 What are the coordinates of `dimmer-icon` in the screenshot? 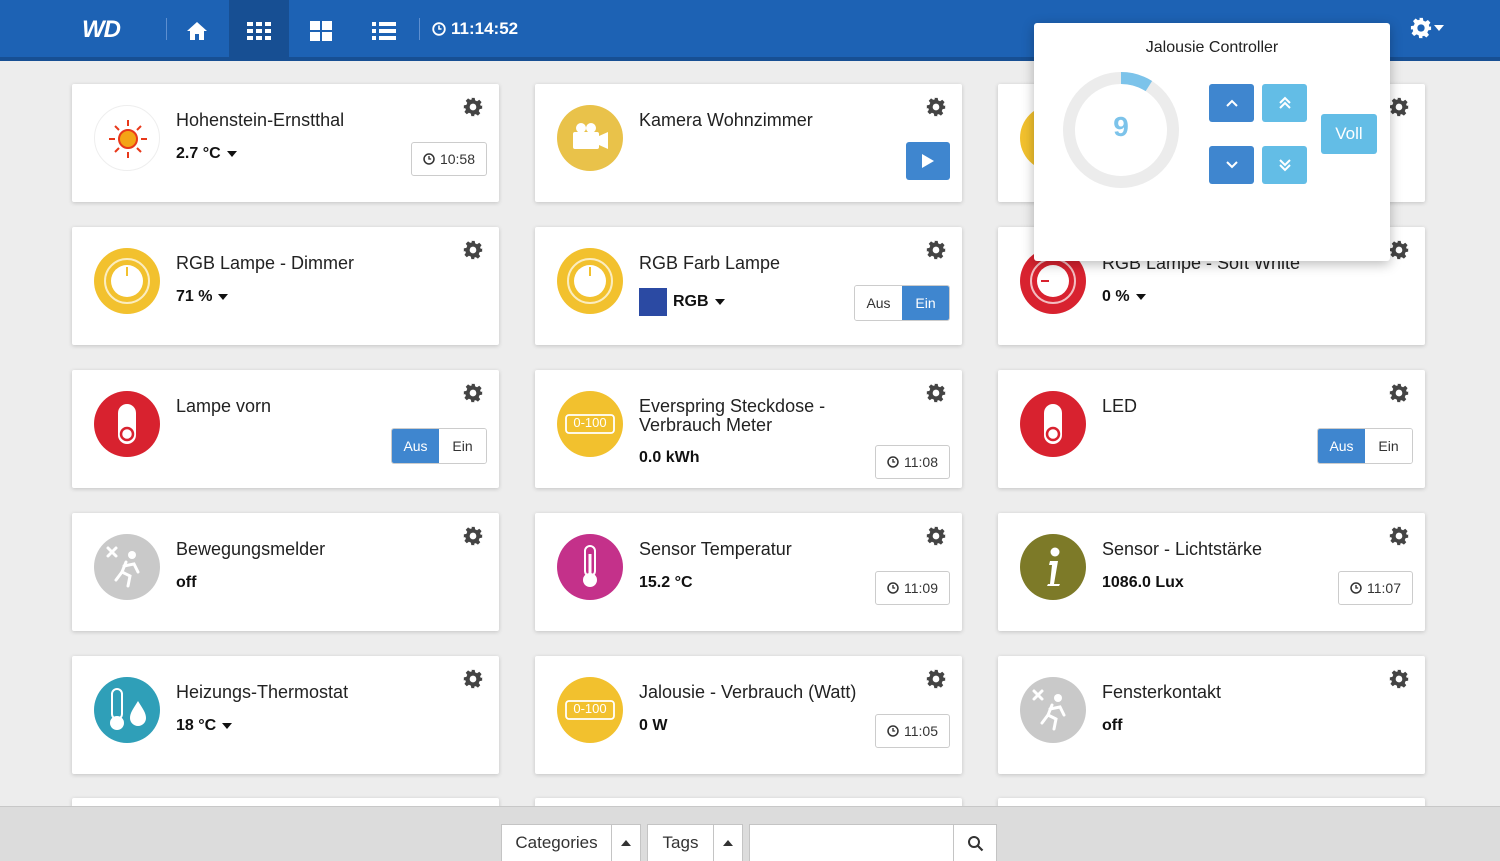 It's located at (127, 281).